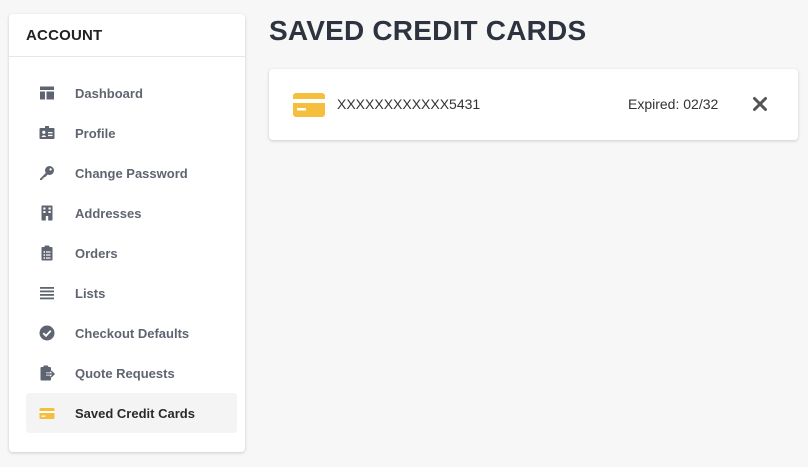 Image resolution: width=808 pixels, height=467 pixels. Describe the element at coordinates (125, 373) in the screenshot. I see `sidebar-item-label: Quote Requests` at that location.